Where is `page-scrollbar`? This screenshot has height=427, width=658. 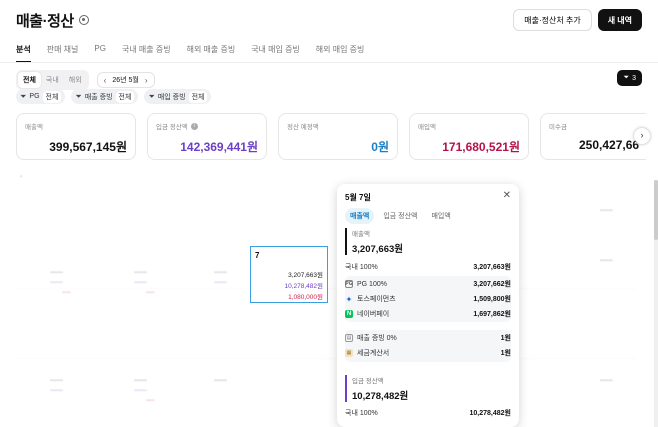 page-scrollbar is located at coordinates (656, 303).